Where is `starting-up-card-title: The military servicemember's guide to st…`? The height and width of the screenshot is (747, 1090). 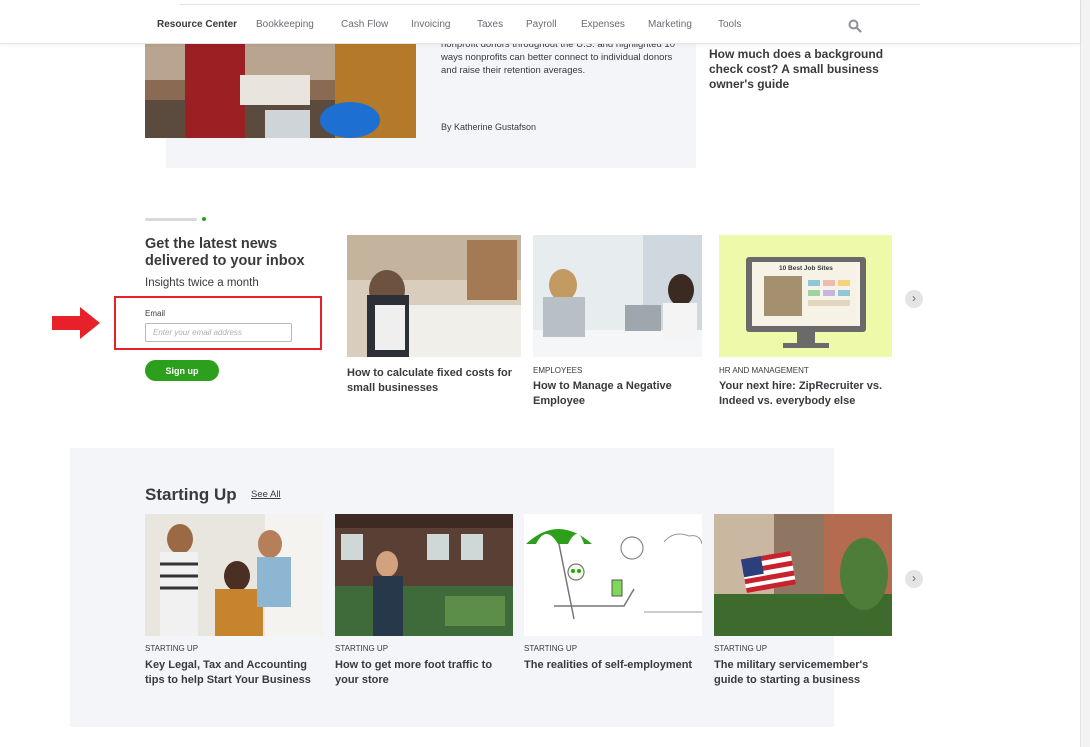
starting-up-card-title: The military servicemember's guide to st… is located at coordinates (803, 673).